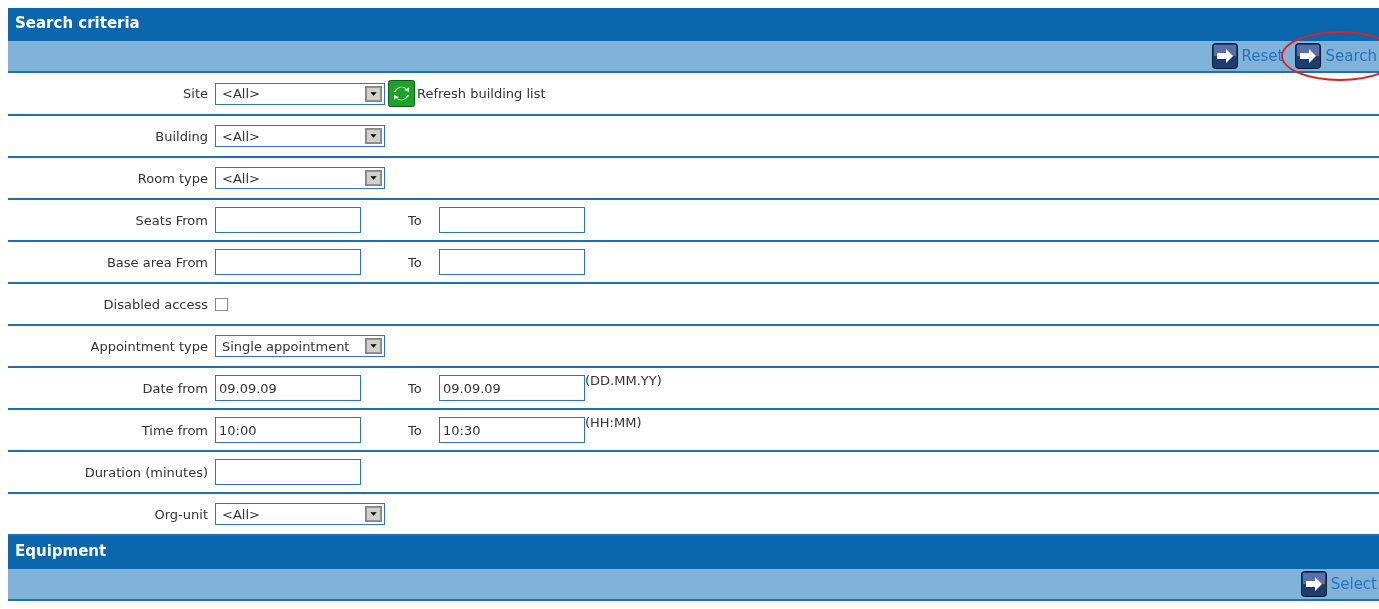  Describe the element at coordinates (174, 430) in the screenshot. I see `field-label: Time from` at that location.